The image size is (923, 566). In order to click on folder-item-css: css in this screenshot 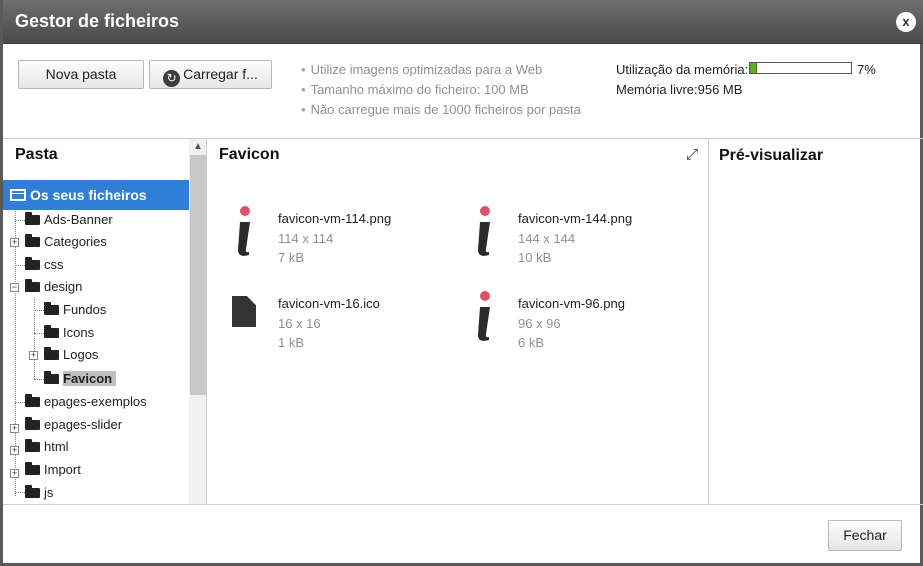, I will do `click(44, 265)`.